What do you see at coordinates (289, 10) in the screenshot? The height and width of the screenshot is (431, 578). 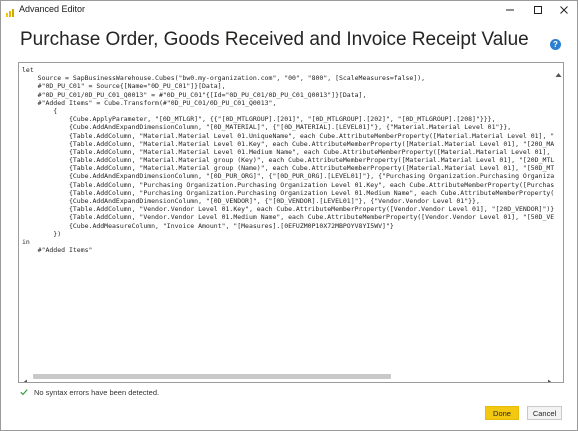 I see `title-bar: Advanced Editor` at bounding box center [289, 10].